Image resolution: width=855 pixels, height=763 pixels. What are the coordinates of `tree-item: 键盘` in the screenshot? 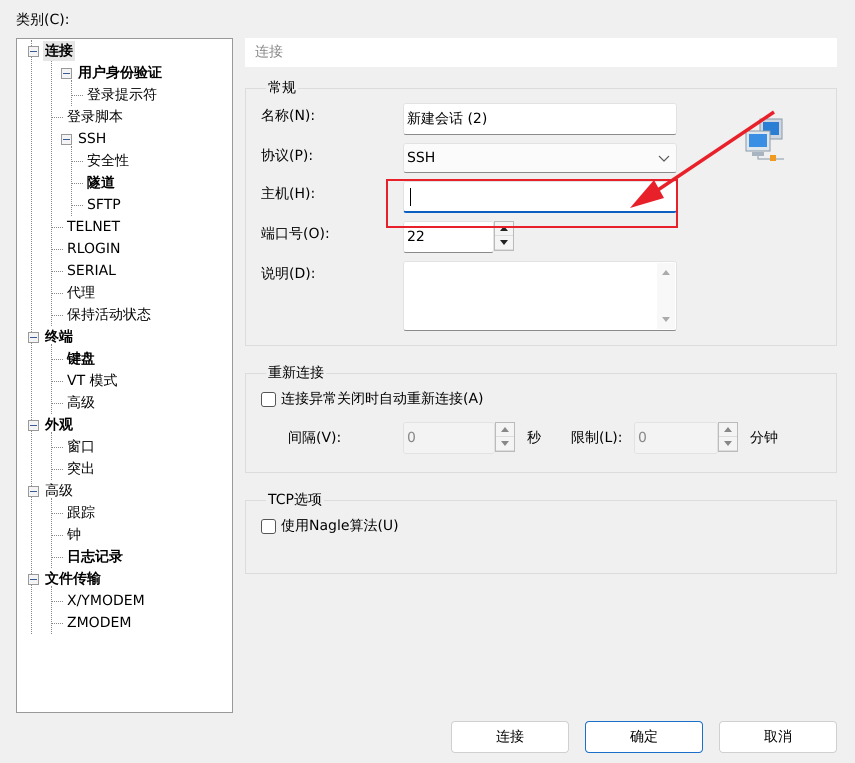 It's located at (81, 359).